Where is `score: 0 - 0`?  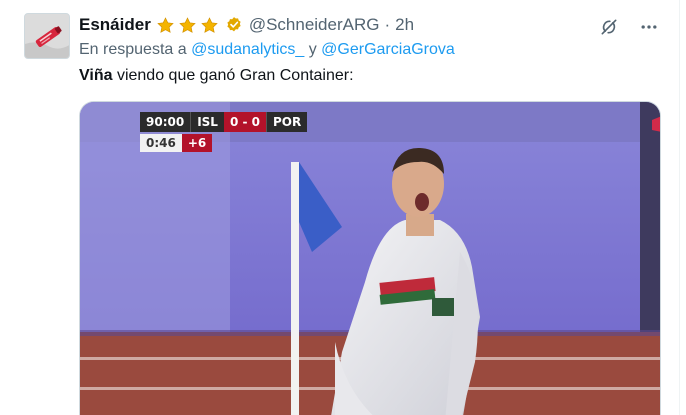
score: 0 - 0 is located at coordinates (245, 122).